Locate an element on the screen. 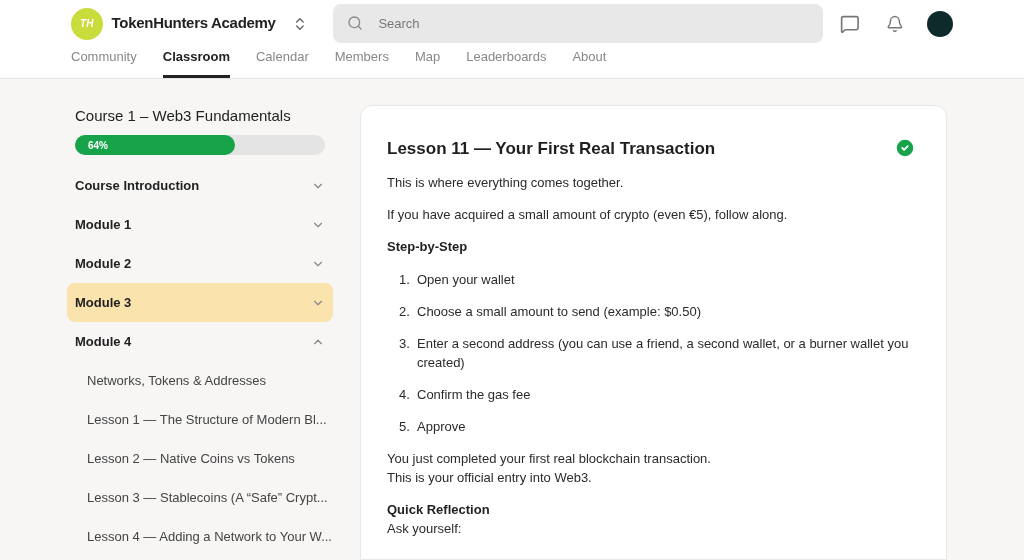 The image size is (1024, 560). search-field: Search is located at coordinates (578, 23).